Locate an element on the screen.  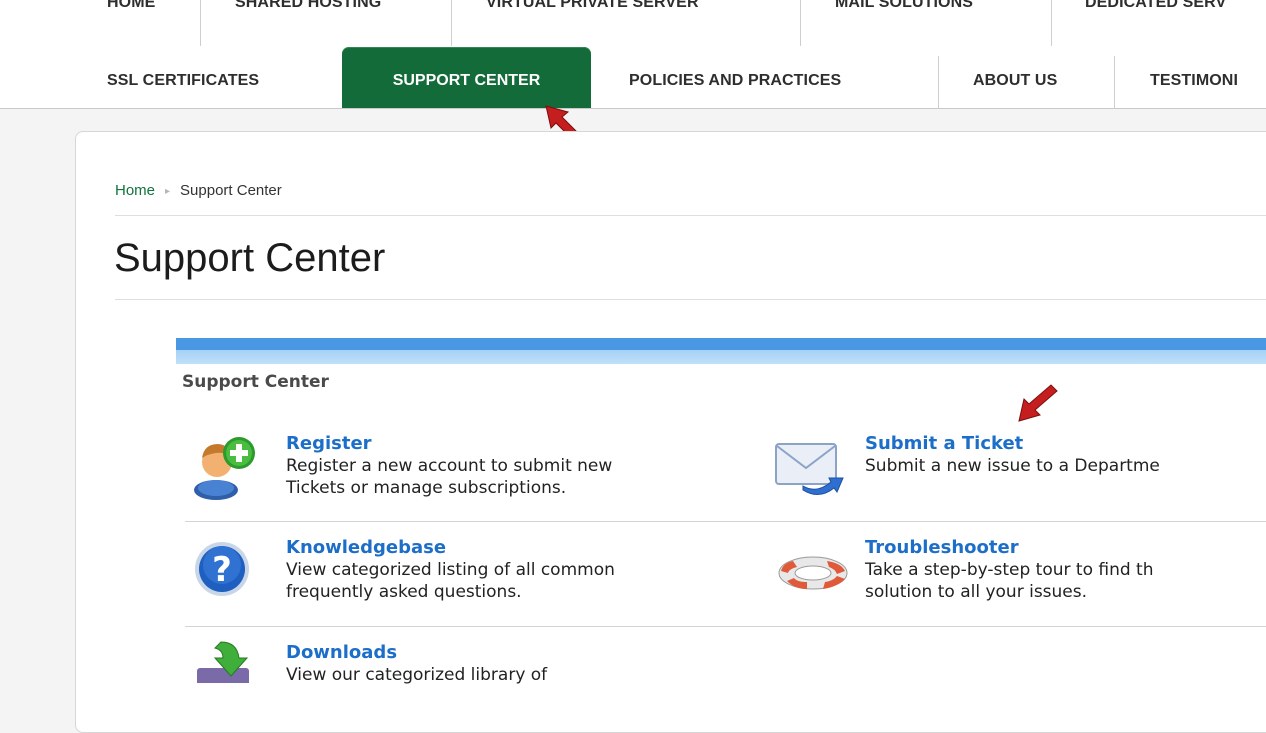
nav-ssl-certificates: SSL CERTIFICATES is located at coordinates (183, 81).